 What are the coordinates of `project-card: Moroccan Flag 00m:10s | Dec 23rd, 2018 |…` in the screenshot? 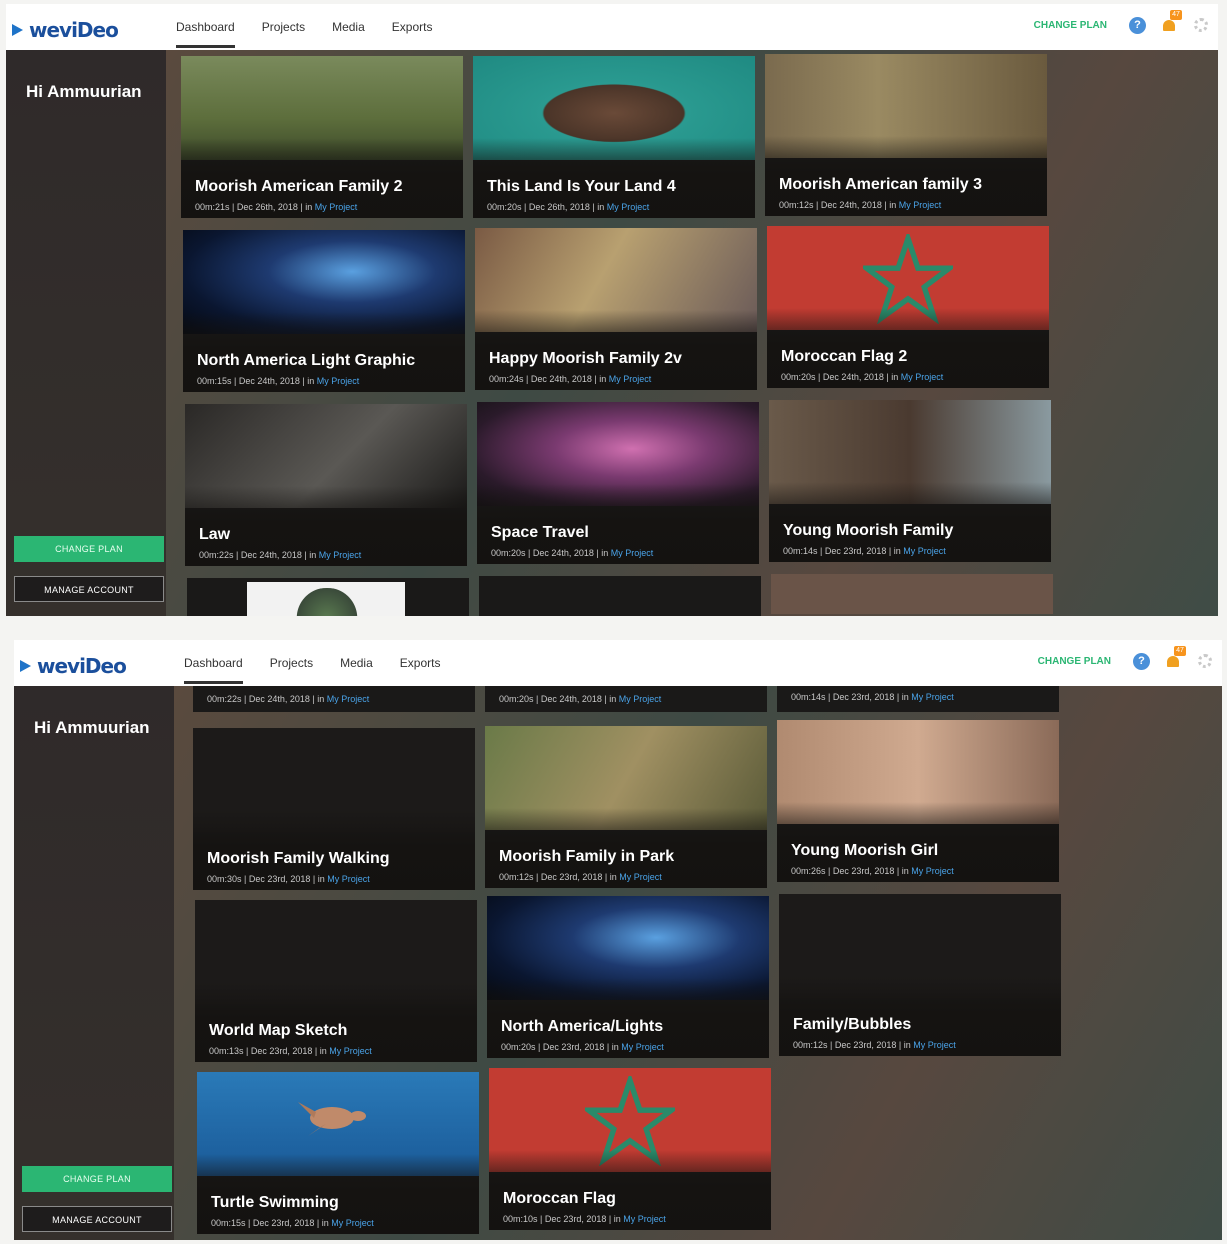 It's located at (630, 1149).